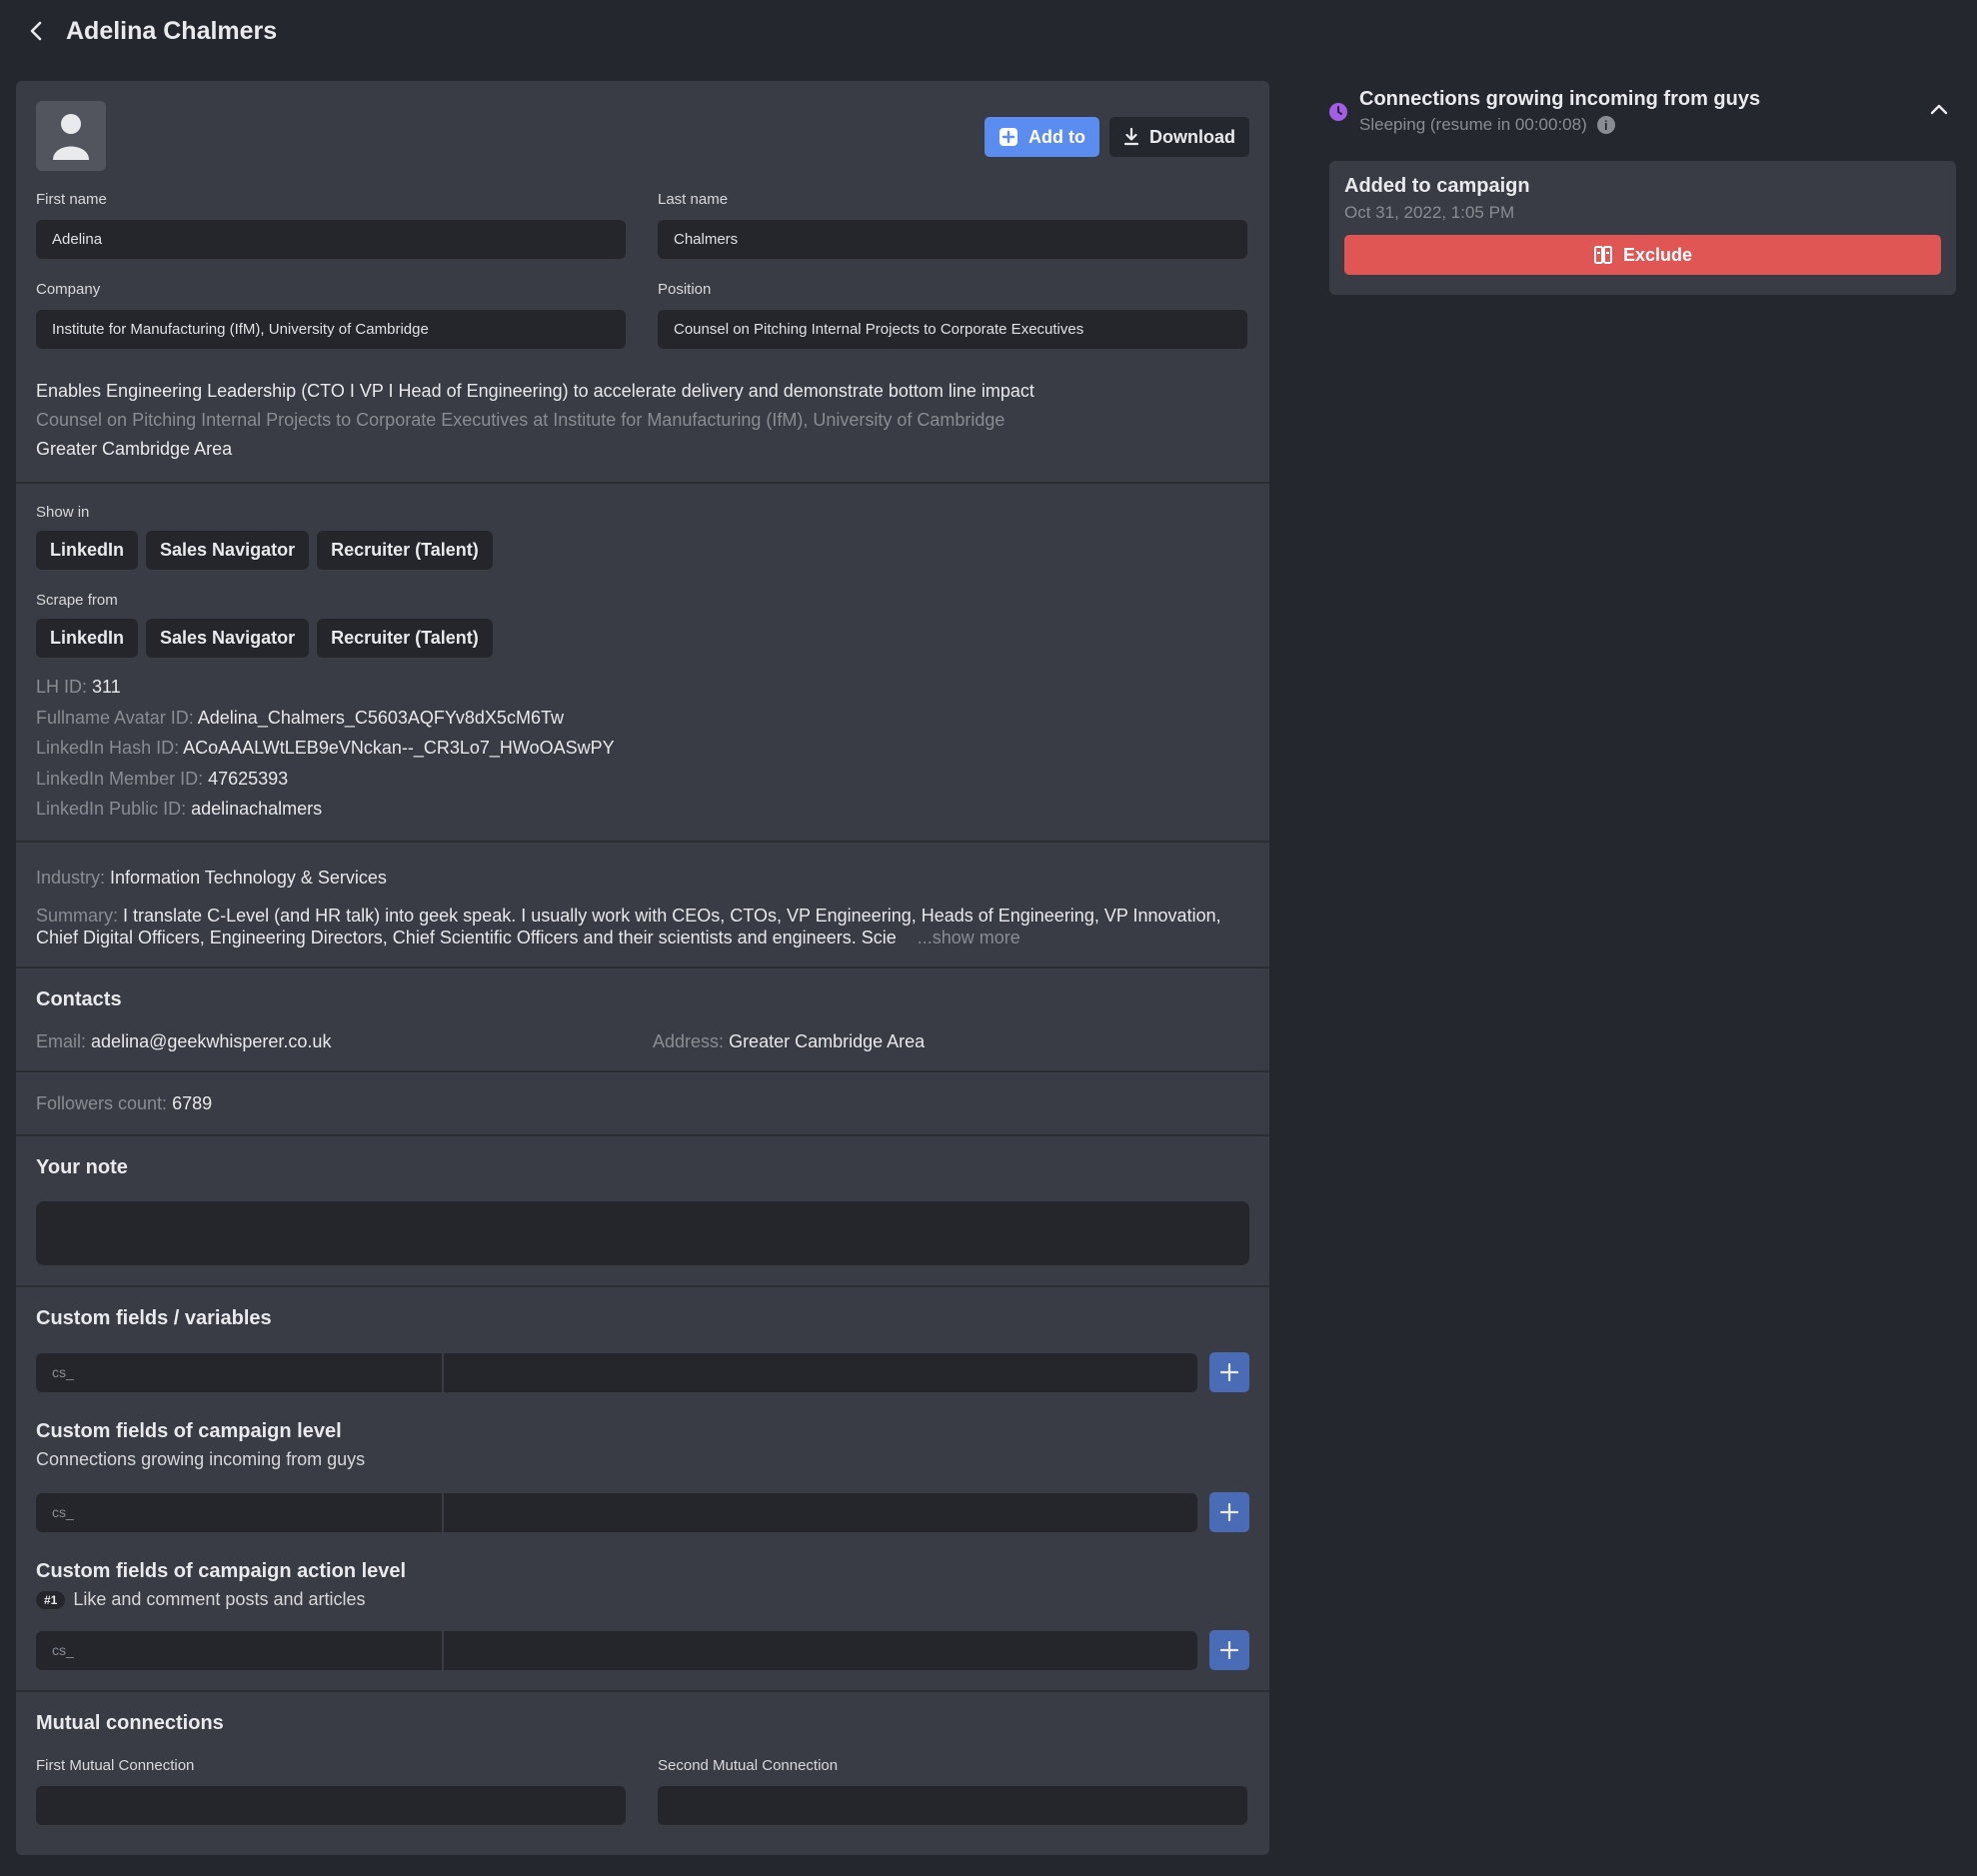 The image size is (1977, 1876). I want to click on add-to-button: Add to, so click(1042, 137).